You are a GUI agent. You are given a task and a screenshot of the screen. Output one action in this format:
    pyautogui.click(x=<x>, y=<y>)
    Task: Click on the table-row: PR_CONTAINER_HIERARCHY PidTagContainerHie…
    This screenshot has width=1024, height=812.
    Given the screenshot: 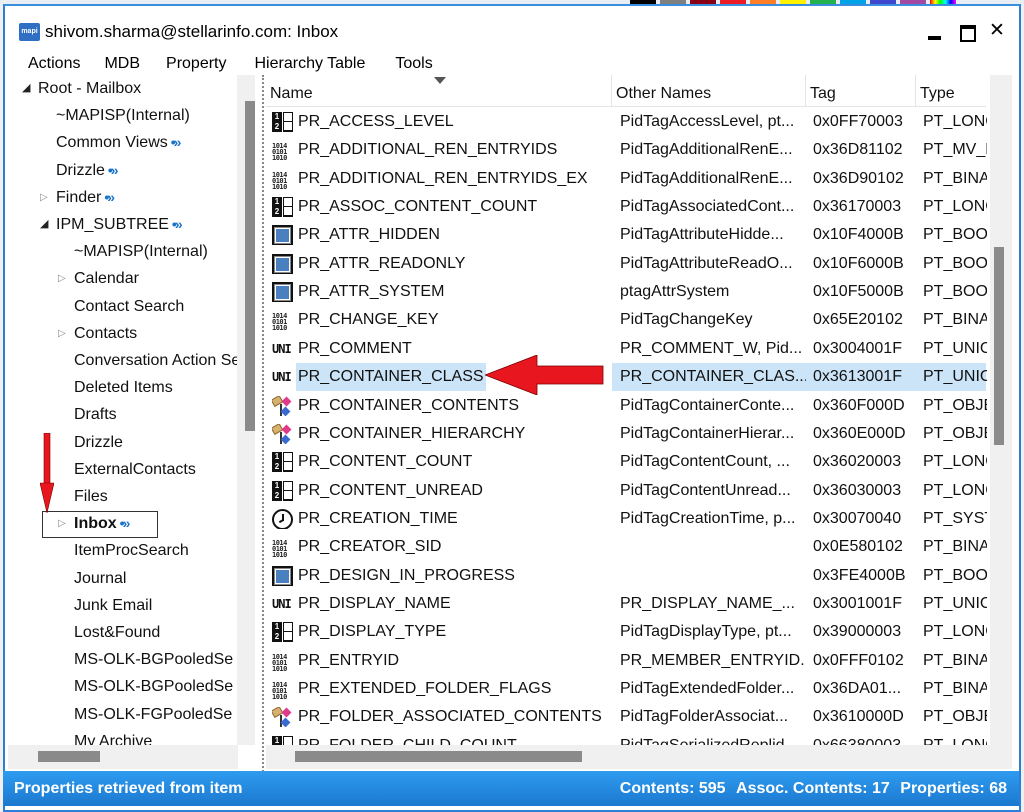 What is the action you would take?
    pyautogui.click(x=626, y=434)
    